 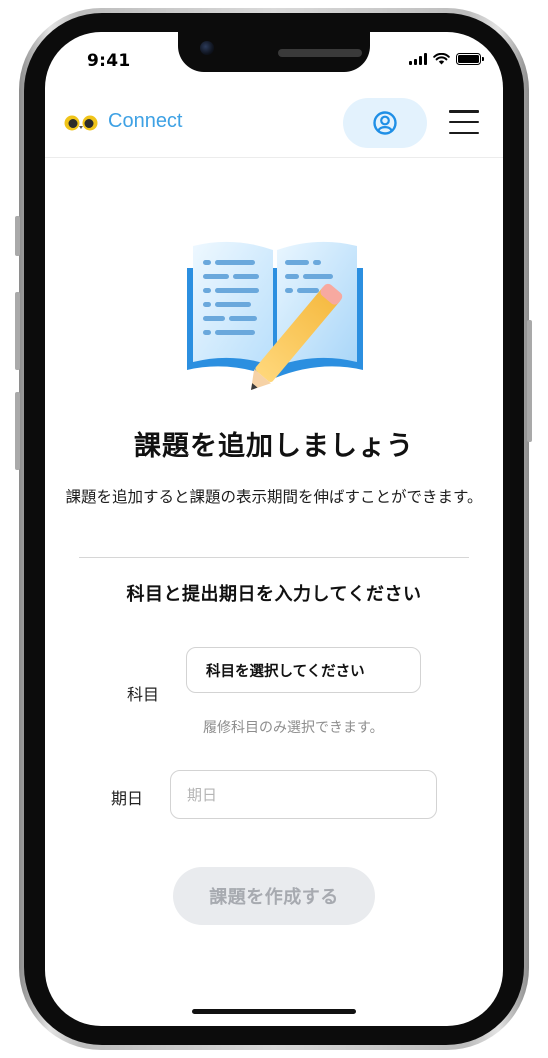 I want to click on status-icons, so click(x=446, y=59).